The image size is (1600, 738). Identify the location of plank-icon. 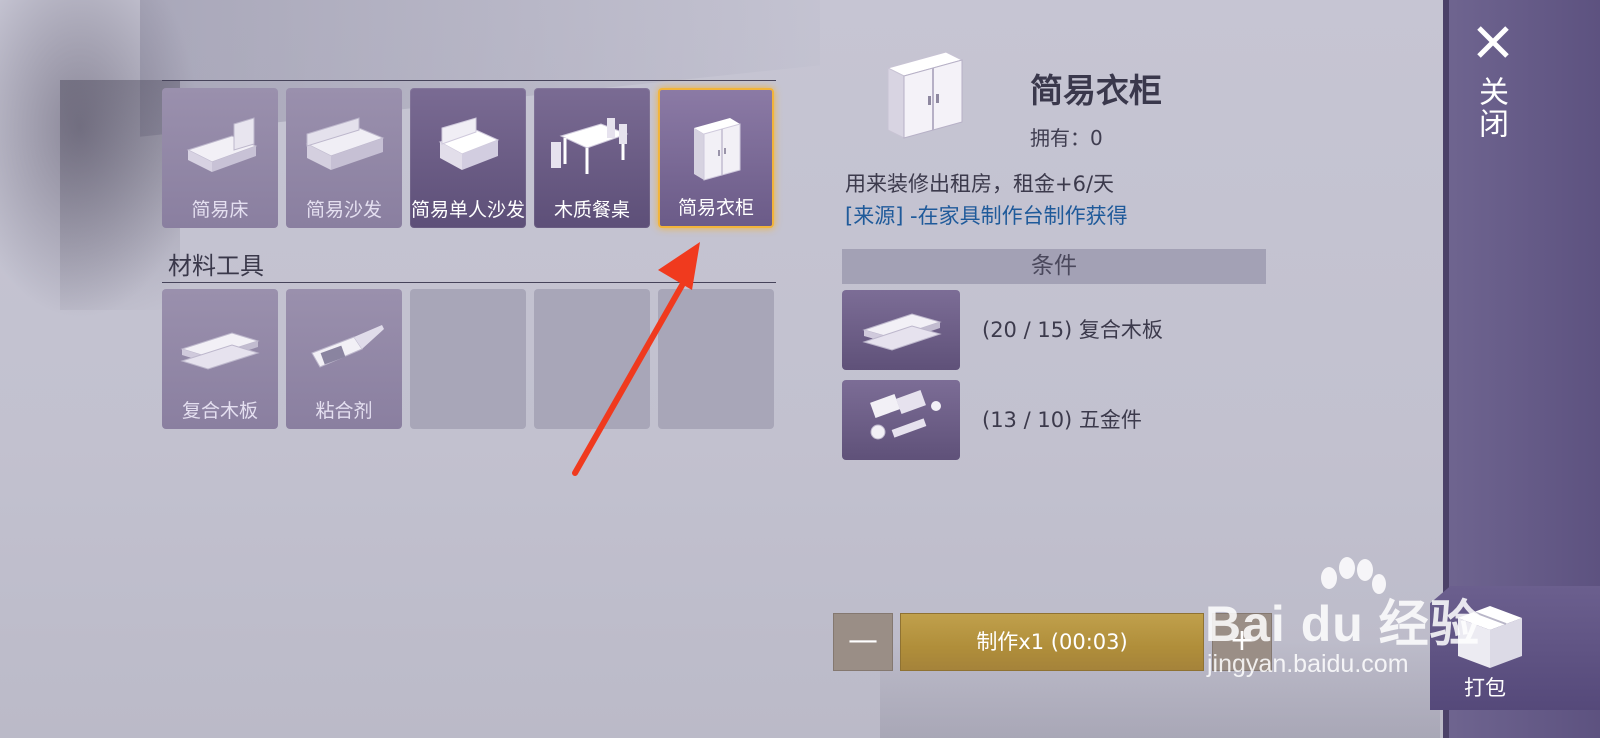
(902, 332).